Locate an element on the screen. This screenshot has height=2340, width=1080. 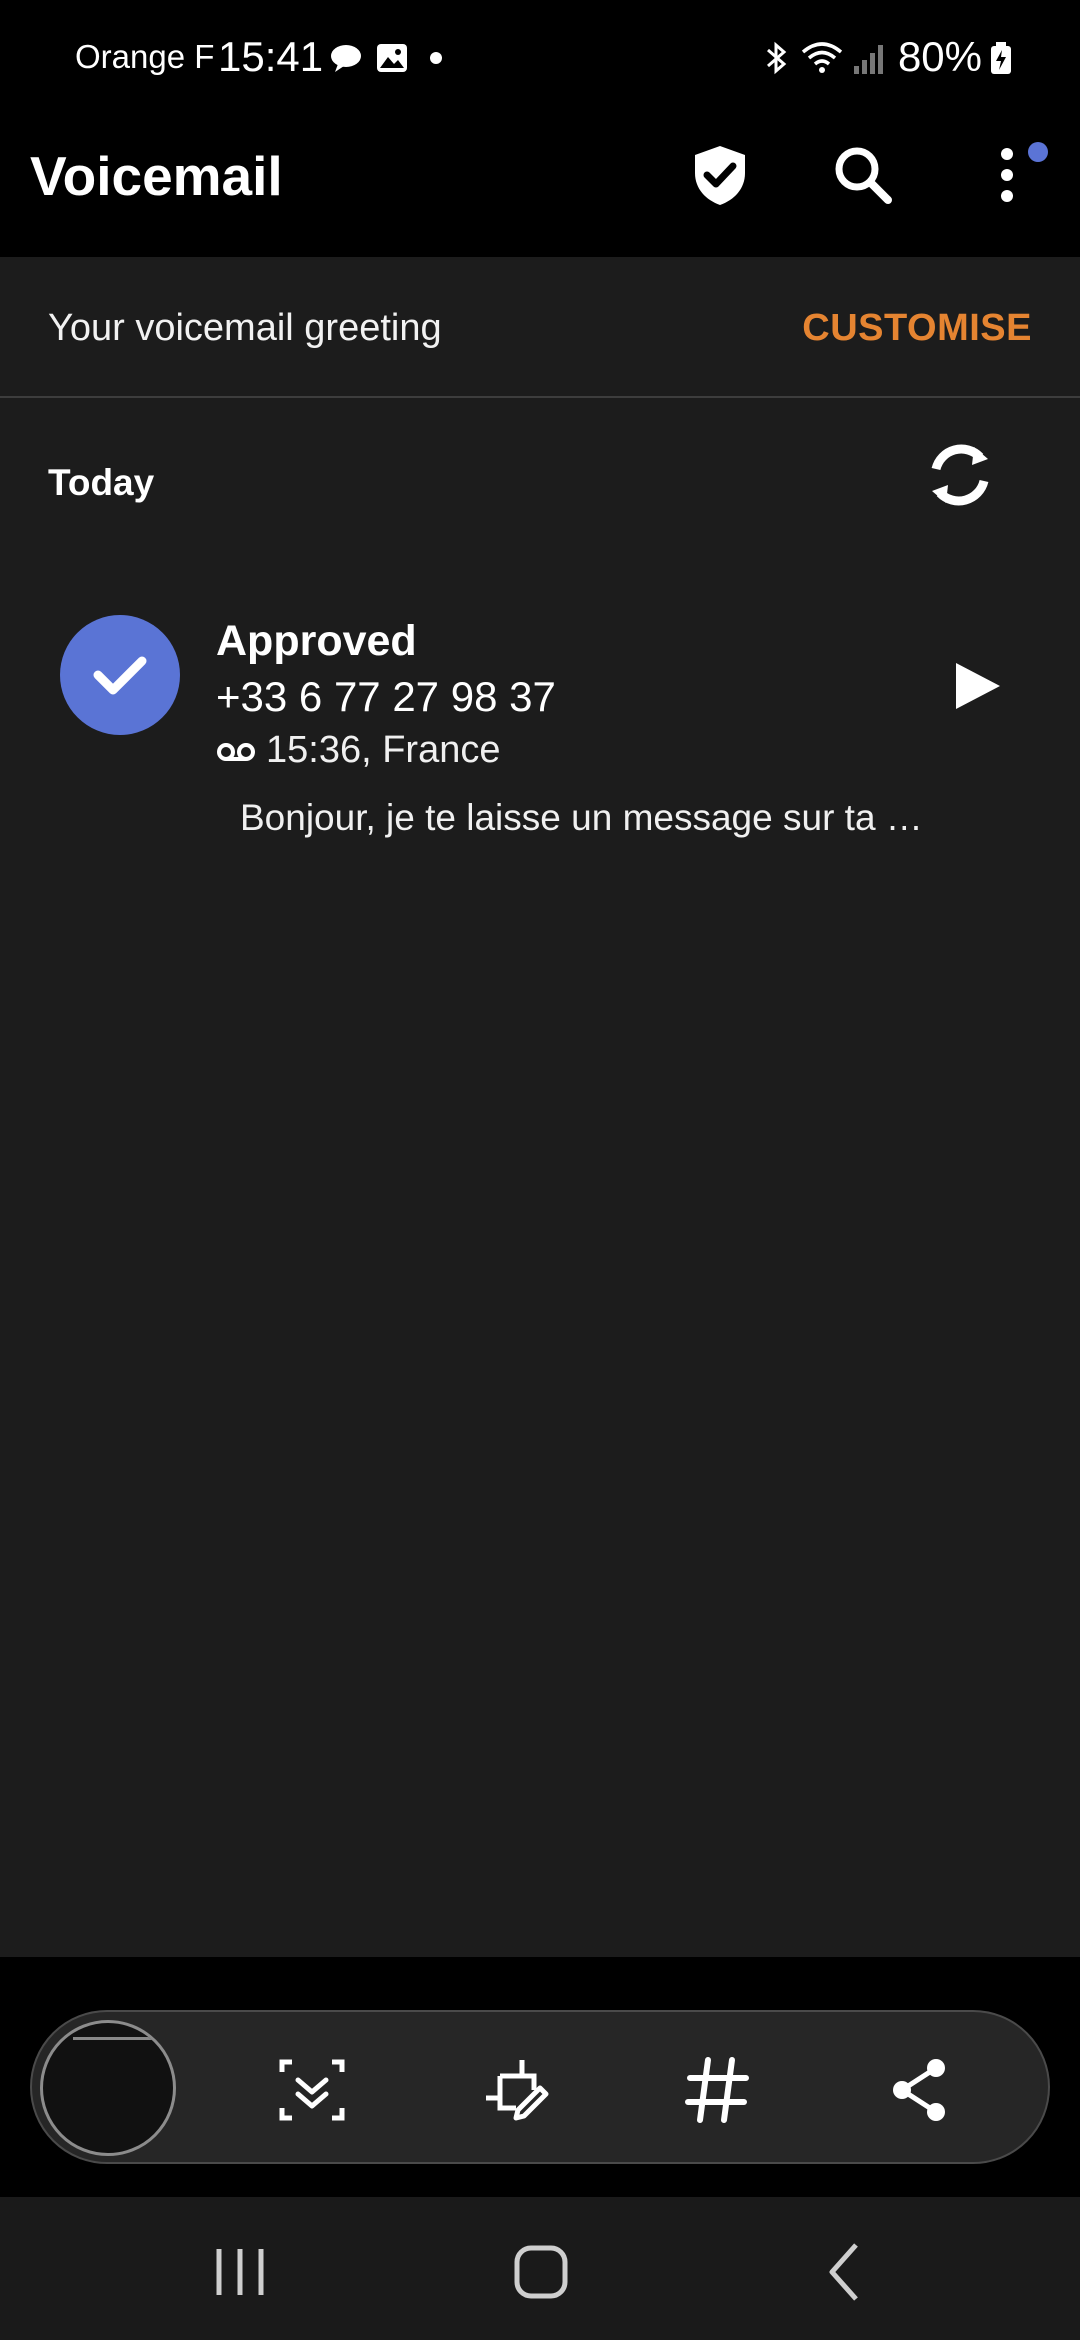
gallery-notification-icon is located at coordinates (392, 58).